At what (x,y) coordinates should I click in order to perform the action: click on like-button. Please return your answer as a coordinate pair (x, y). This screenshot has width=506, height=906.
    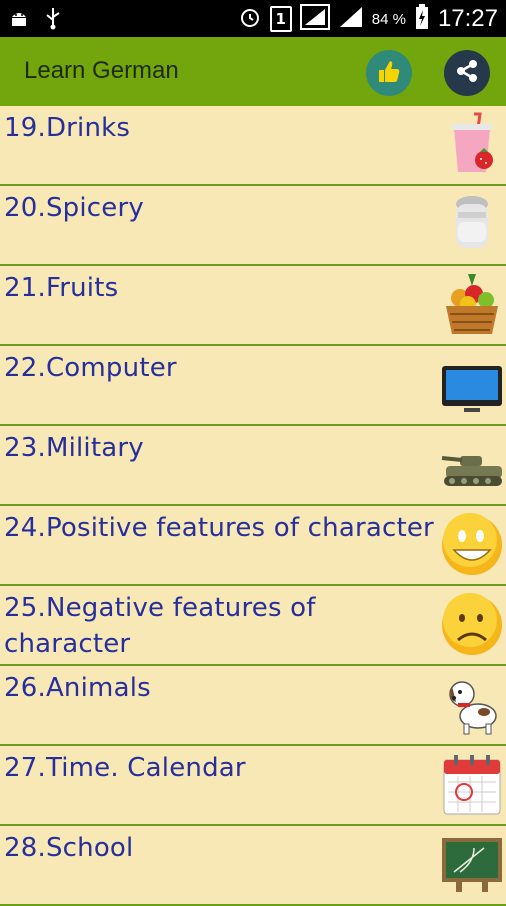
    Looking at the image, I should click on (389, 73).